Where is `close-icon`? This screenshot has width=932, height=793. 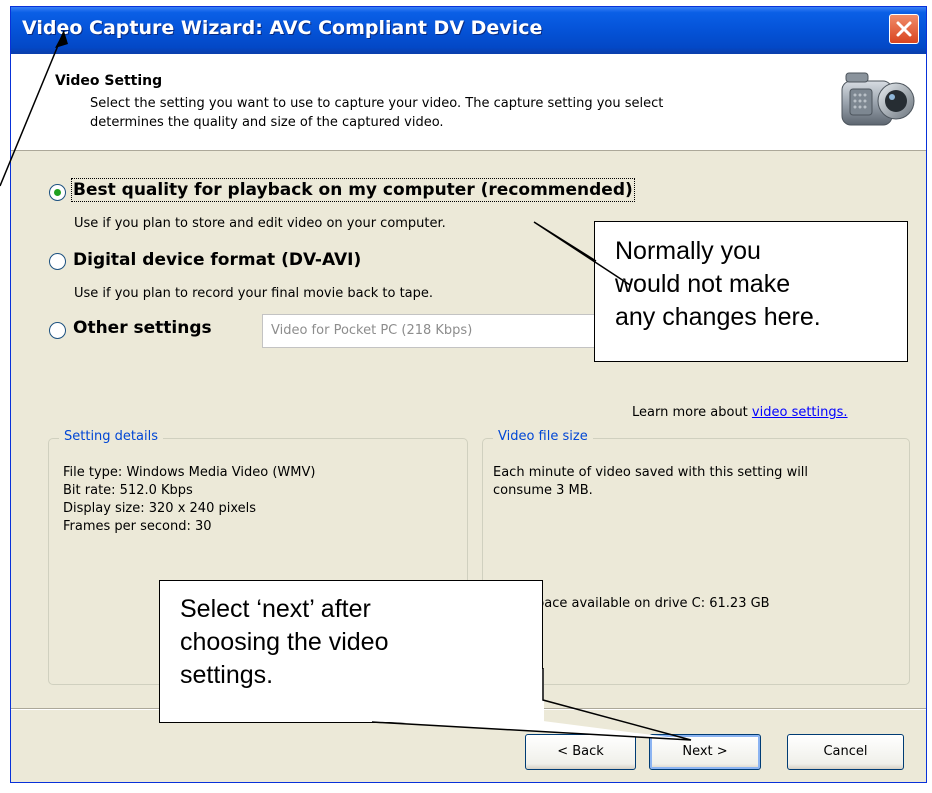 close-icon is located at coordinates (904, 29).